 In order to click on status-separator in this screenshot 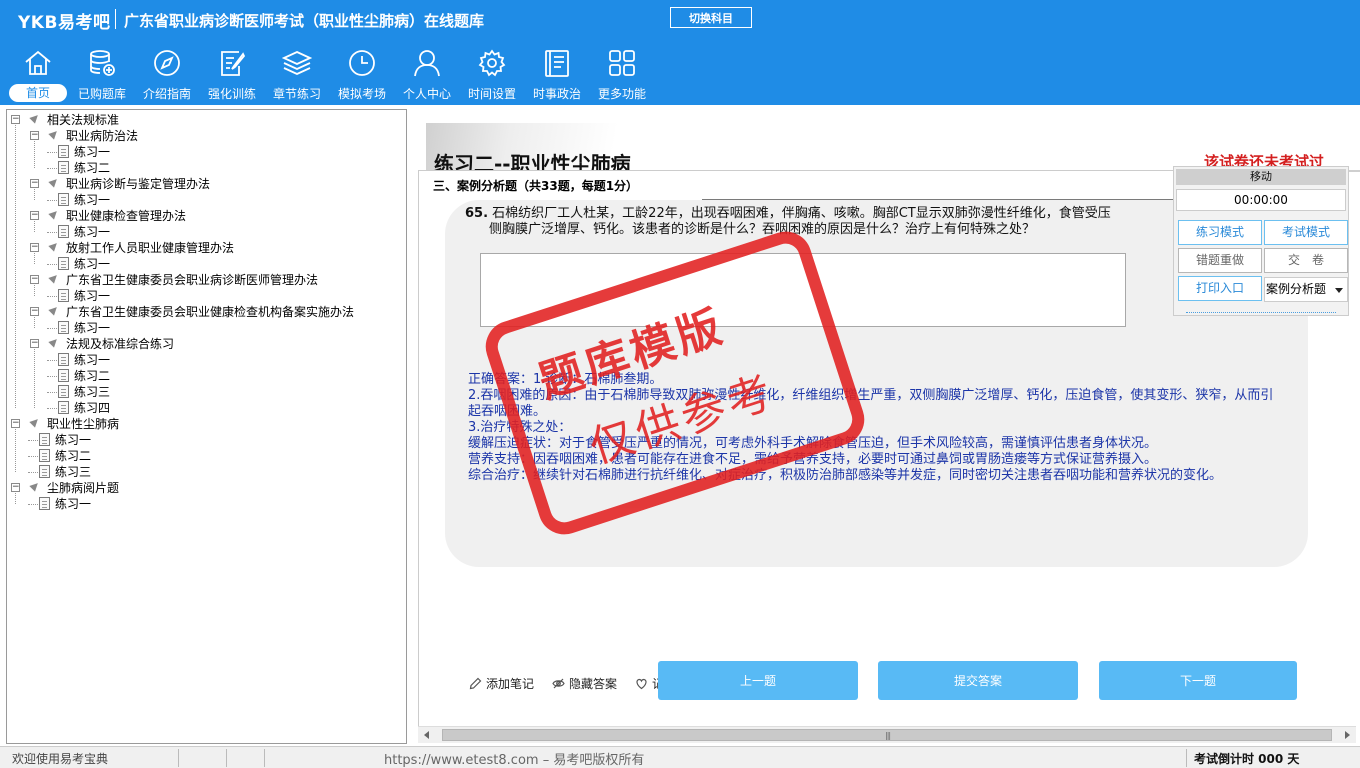, I will do `click(226, 758)`.